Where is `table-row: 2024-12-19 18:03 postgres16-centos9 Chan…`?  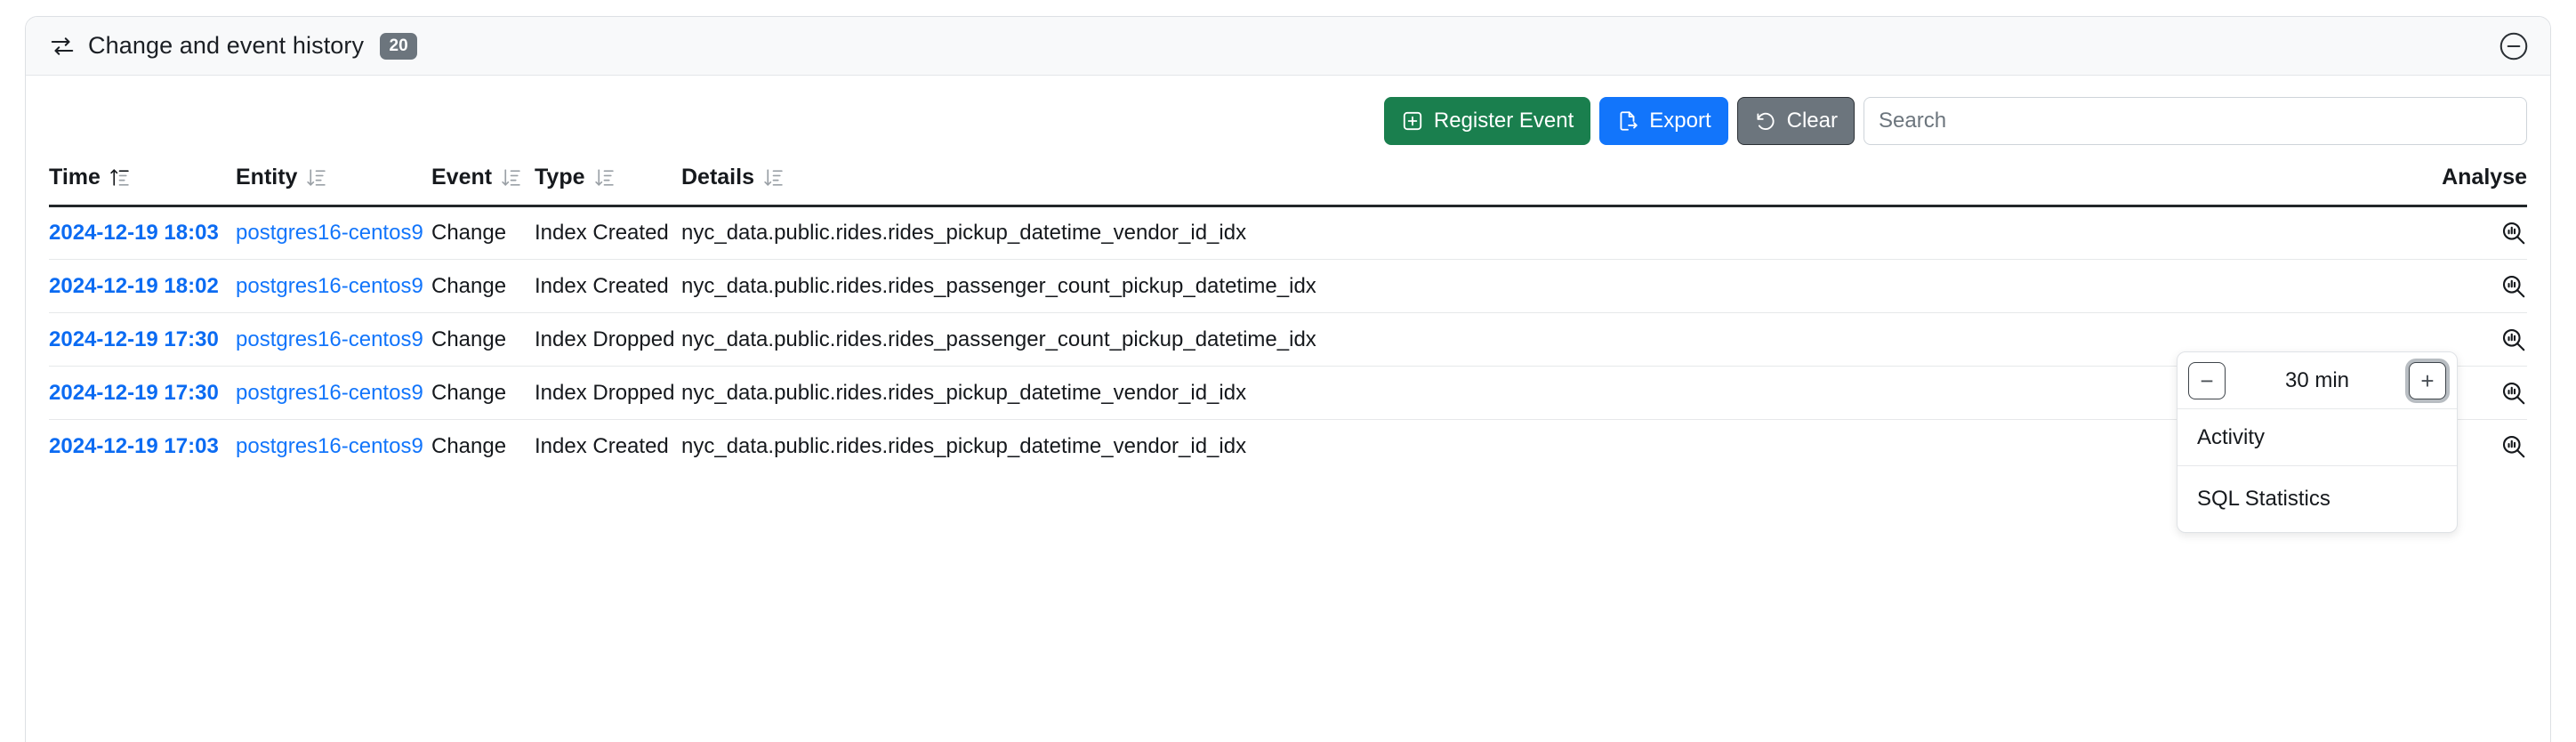
table-row: 2024-12-19 18:03 postgres16-centos9 Chan… is located at coordinates (1288, 233).